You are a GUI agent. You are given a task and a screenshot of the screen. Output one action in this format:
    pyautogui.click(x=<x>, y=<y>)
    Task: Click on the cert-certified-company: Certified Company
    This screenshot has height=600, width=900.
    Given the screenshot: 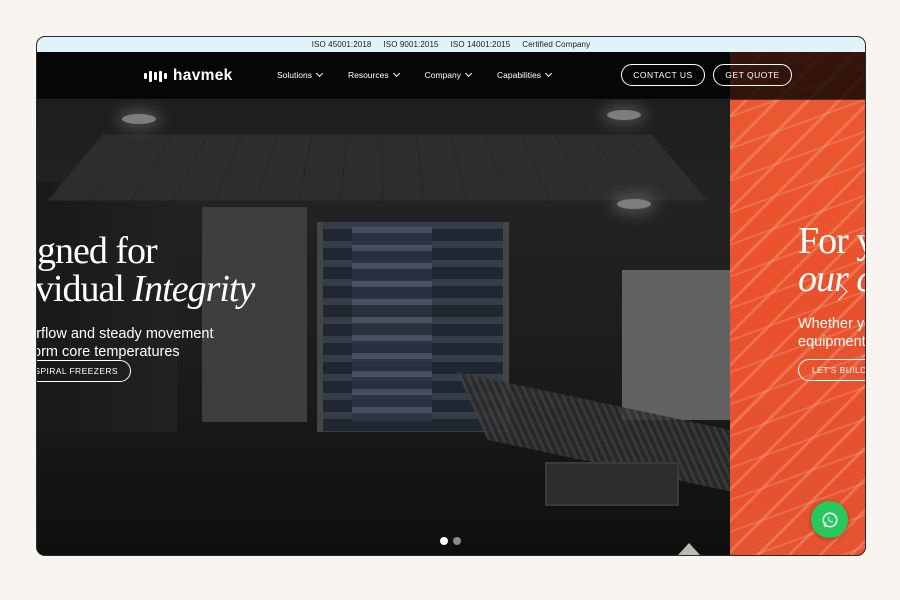 What is the action you would take?
    pyautogui.click(x=556, y=44)
    